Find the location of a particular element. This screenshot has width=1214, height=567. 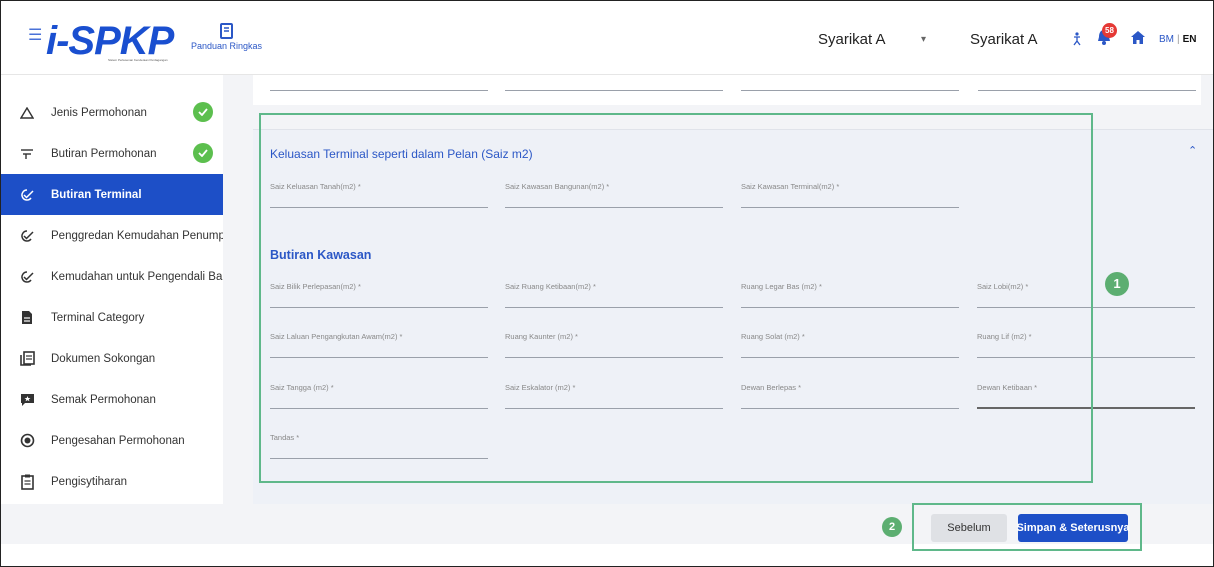

sidebar-item-terminal-category: Terminal Category is located at coordinates (112, 317).